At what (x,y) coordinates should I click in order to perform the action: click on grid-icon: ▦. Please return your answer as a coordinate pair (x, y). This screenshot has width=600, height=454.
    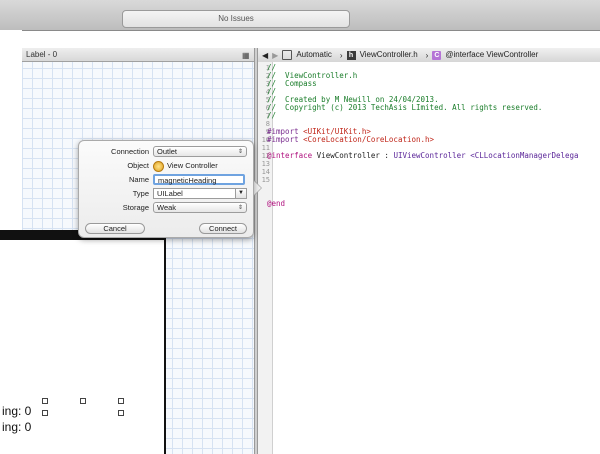
    Looking at the image, I should click on (247, 56).